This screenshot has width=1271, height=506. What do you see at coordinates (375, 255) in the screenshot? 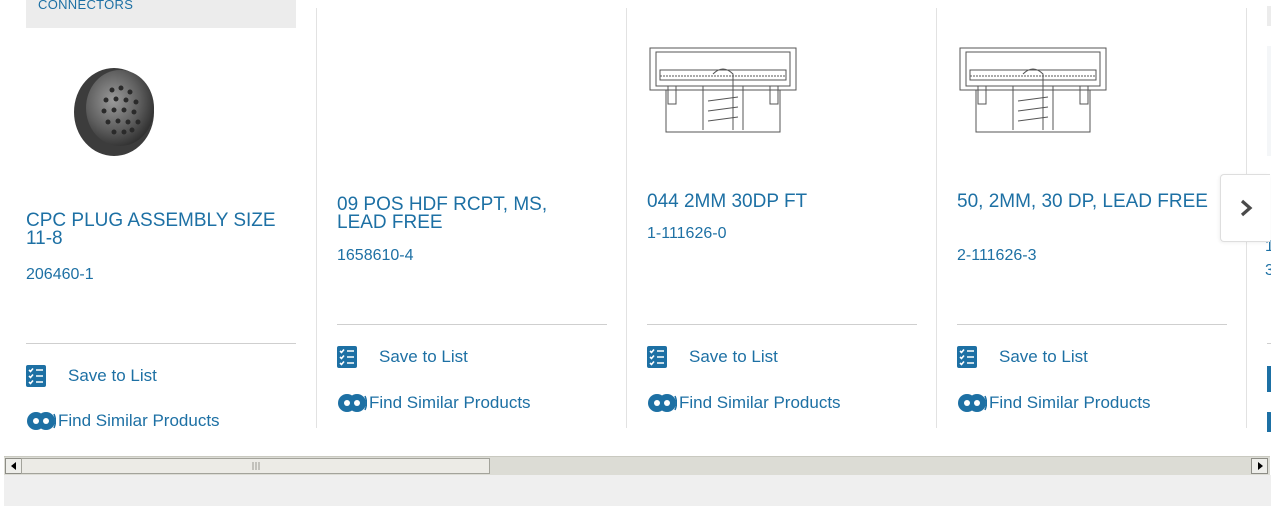
I see `part-number: 1658610-4` at bounding box center [375, 255].